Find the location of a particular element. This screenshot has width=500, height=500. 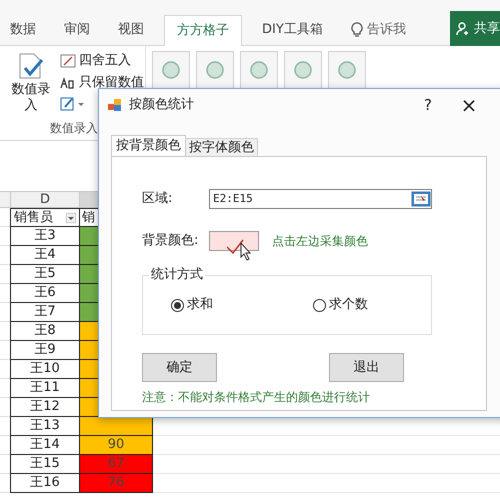

ribbon-item: 只保留数值 is located at coordinates (102, 83).